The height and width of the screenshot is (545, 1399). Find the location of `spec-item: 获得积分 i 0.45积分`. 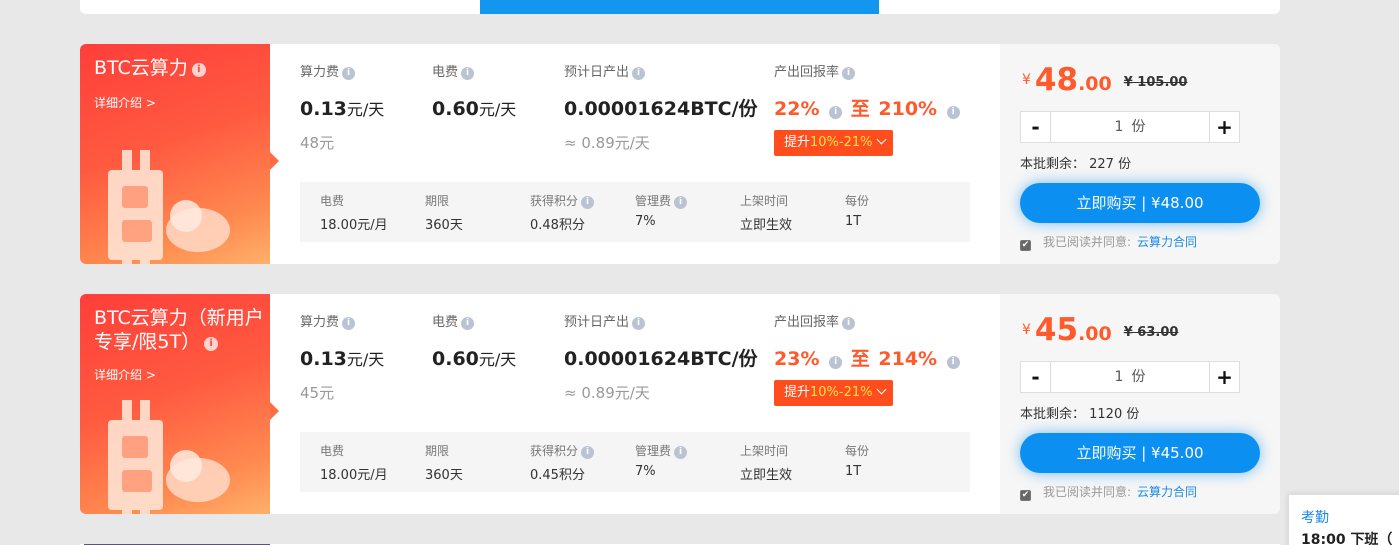

spec-item: 获得积分 i 0.45积分 is located at coordinates (562, 462).